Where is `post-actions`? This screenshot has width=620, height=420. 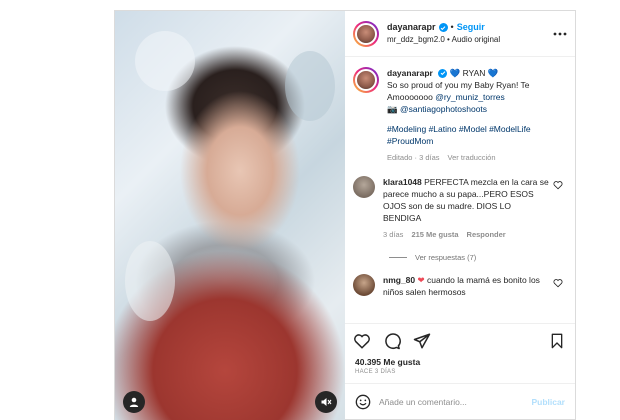 post-actions is located at coordinates (460, 340).